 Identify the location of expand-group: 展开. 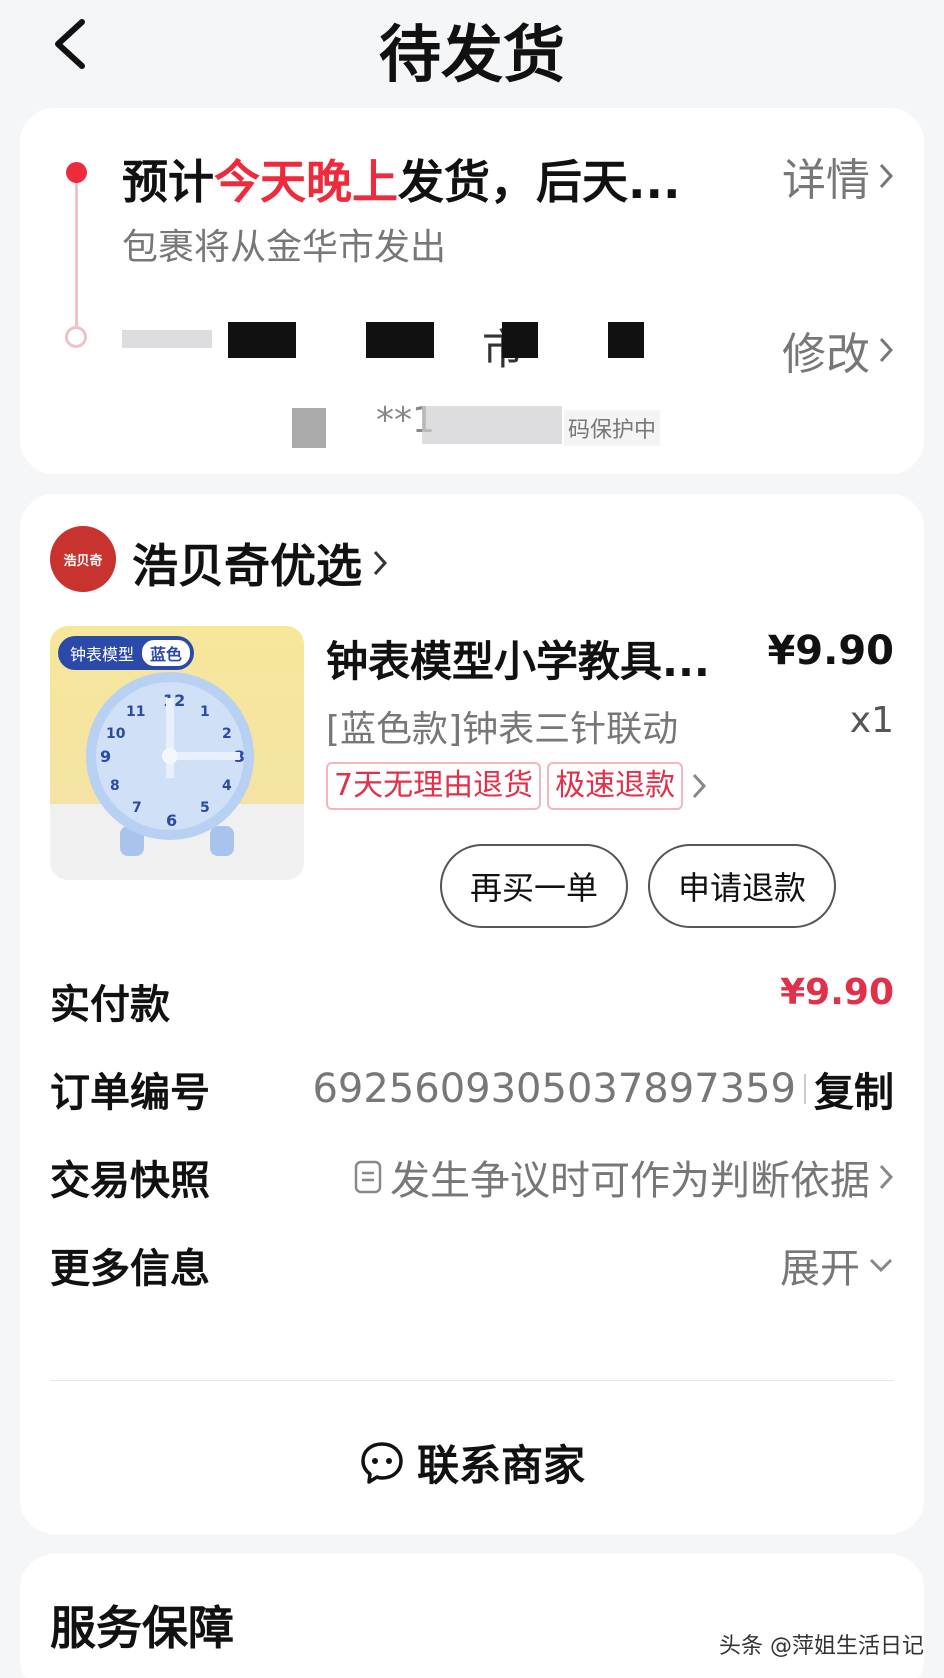
(837, 1265).